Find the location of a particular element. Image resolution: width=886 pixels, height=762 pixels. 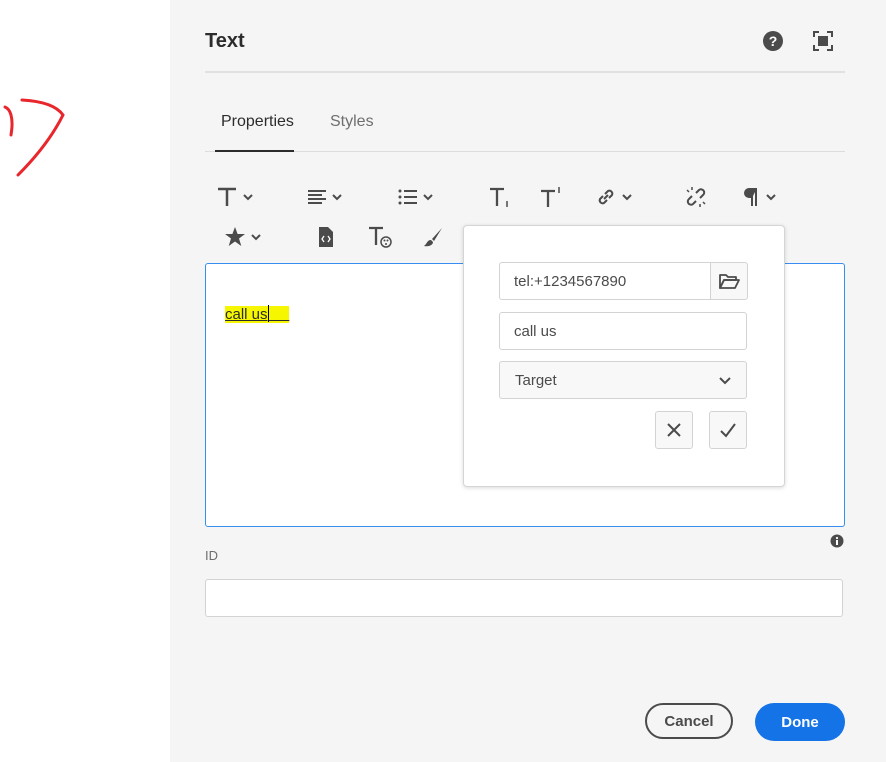

justify-button is located at coordinates (327, 197).